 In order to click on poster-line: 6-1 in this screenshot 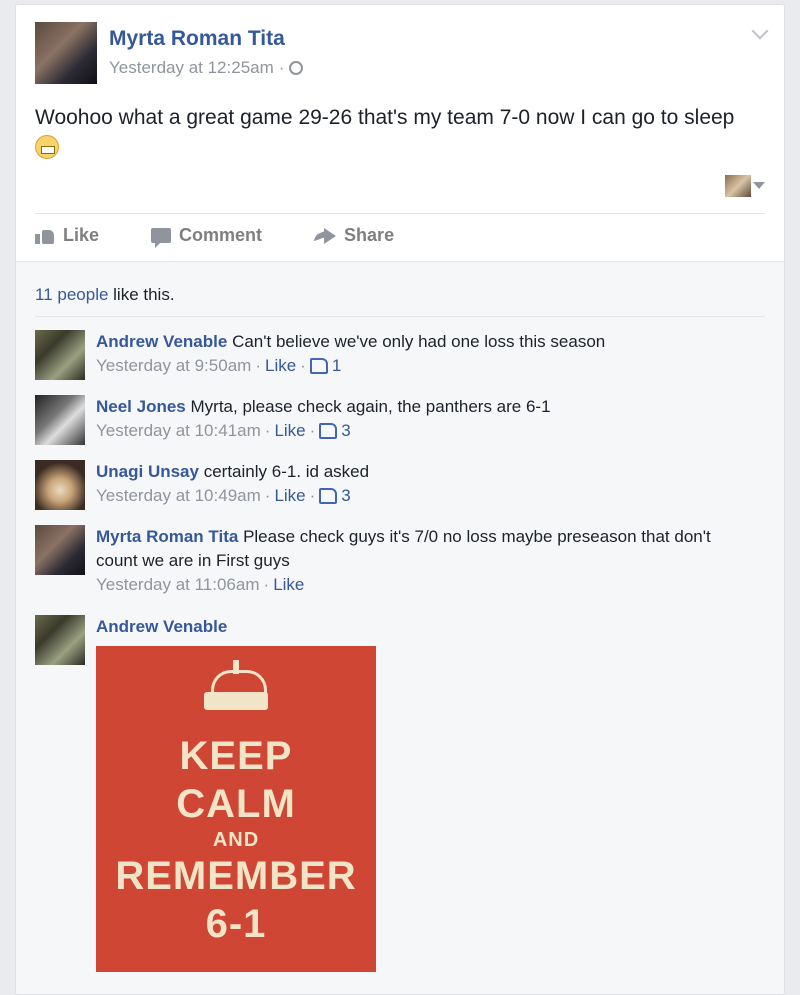, I will do `click(236, 924)`.